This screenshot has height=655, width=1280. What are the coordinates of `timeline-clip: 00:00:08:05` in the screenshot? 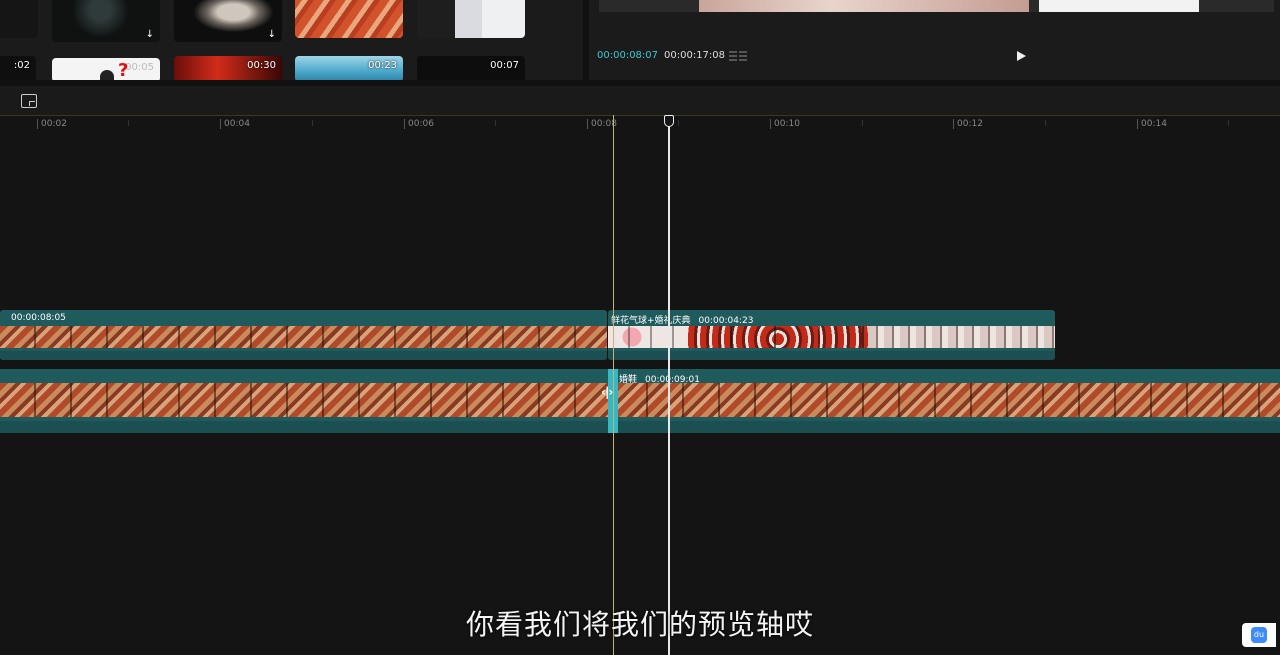 It's located at (303, 335).